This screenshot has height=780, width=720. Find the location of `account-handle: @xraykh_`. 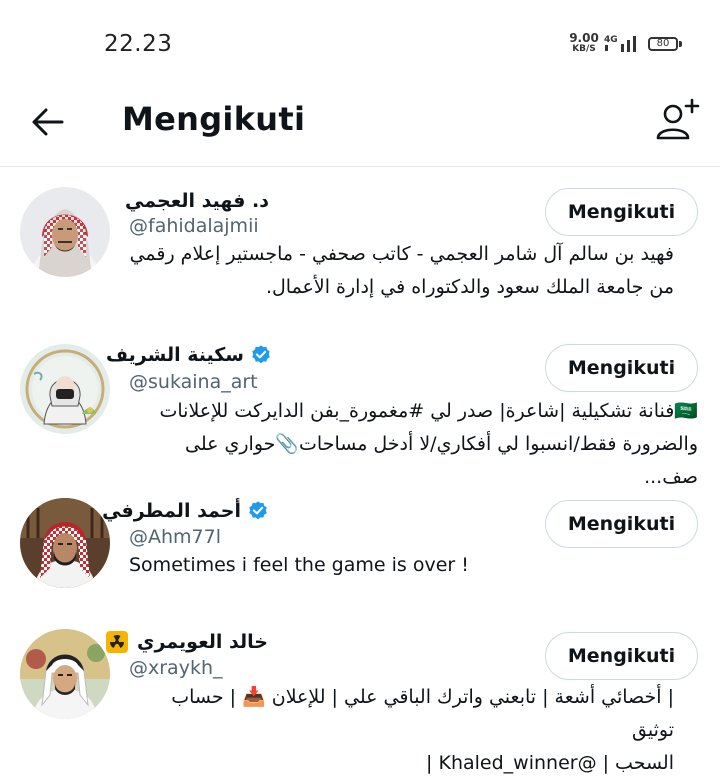

account-handle: @xraykh_ is located at coordinates (176, 668).